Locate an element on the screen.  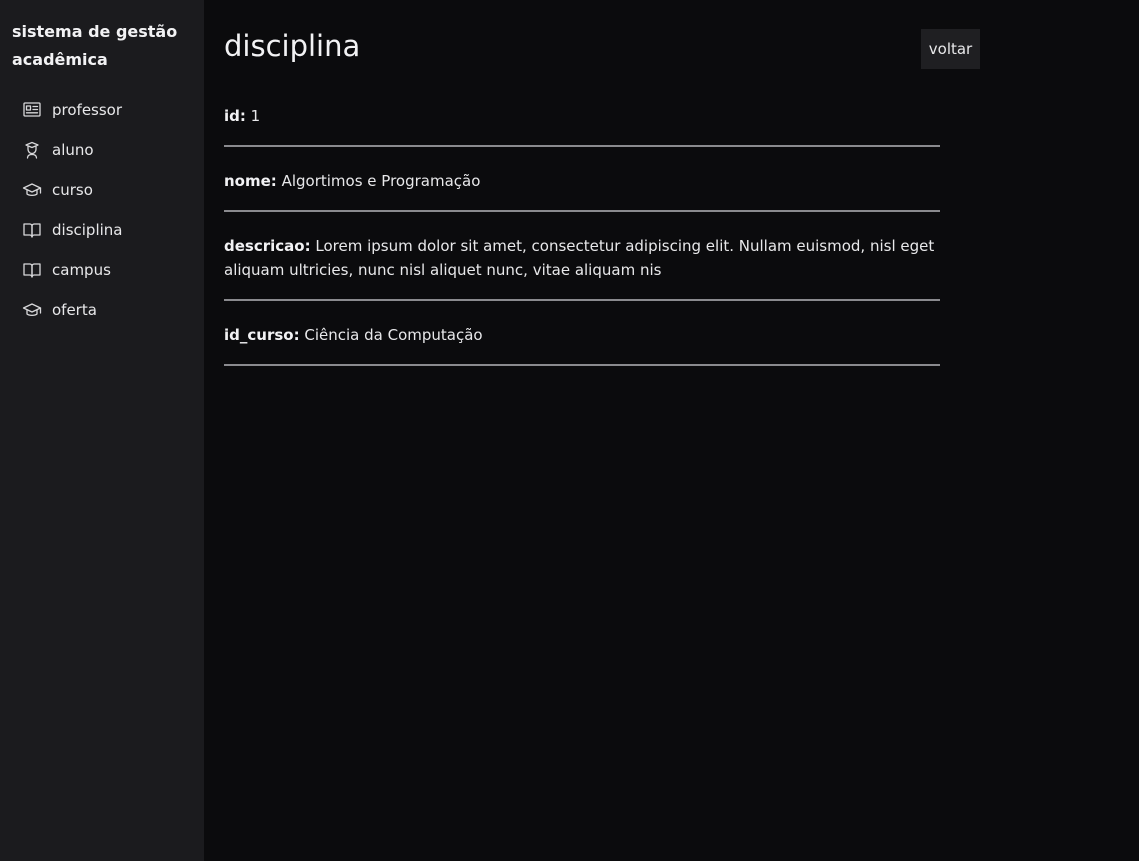
field-id-curso: id_curso: Ciência da Computação is located at coordinates (582, 340).